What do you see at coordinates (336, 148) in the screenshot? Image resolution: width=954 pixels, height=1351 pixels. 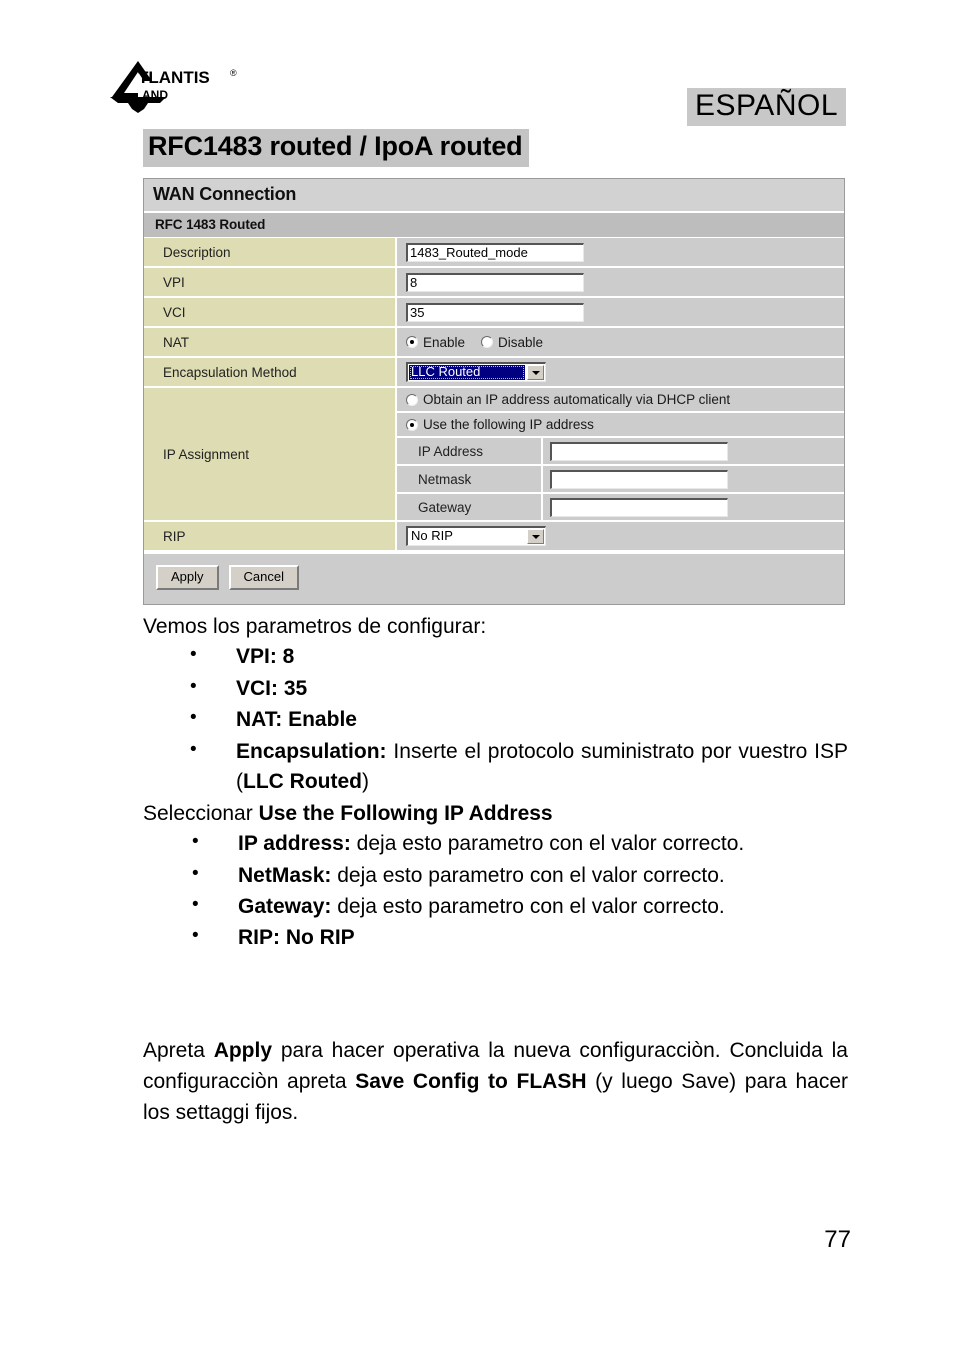 I see `page-title: RFC1483 routed / IpoA routed` at bounding box center [336, 148].